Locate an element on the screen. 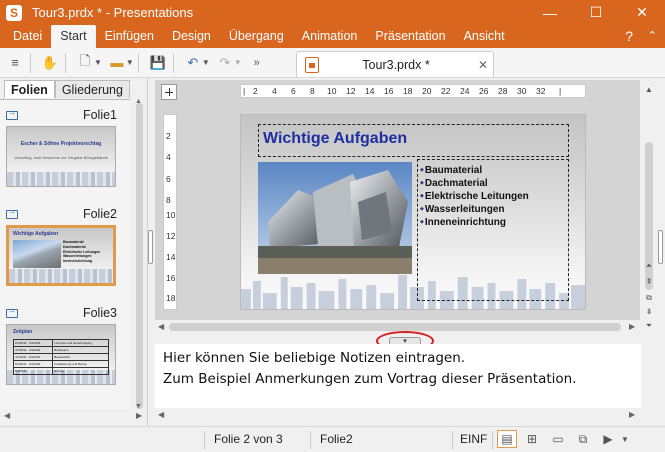 The height and width of the screenshot is (452, 665). new-document-icon: 🗋 is located at coordinates (85, 63).